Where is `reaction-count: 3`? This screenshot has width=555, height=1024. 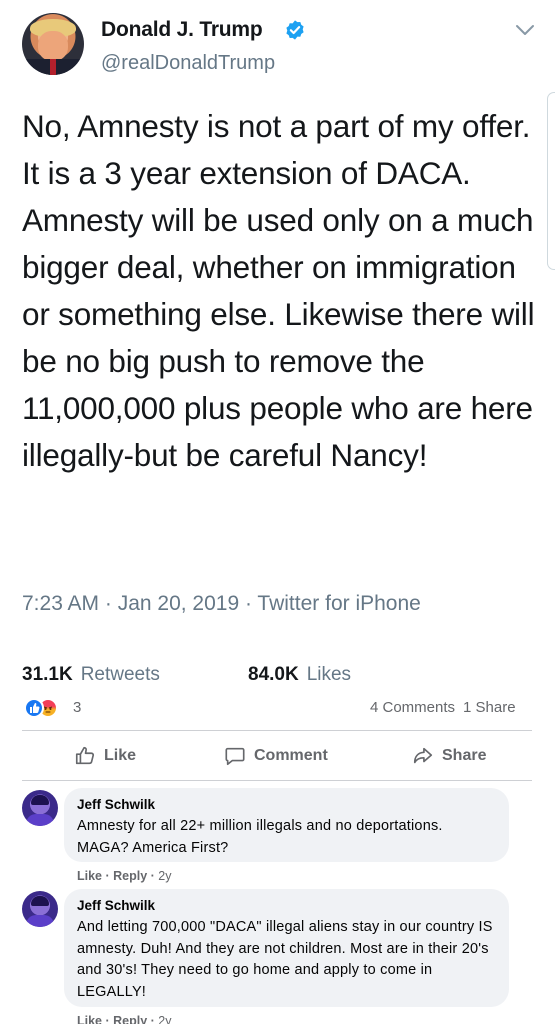
reaction-count: 3 is located at coordinates (77, 707).